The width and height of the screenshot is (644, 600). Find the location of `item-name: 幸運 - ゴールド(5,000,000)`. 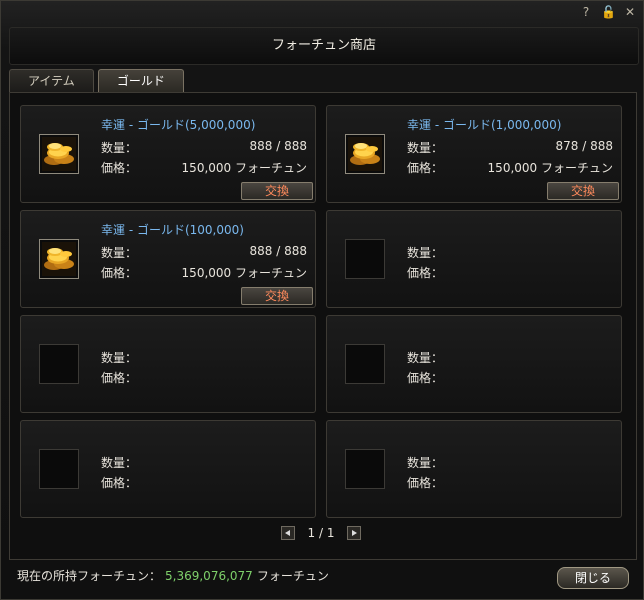

item-name: 幸運 - ゴールド(5,000,000) is located at coordinates (178, 125).